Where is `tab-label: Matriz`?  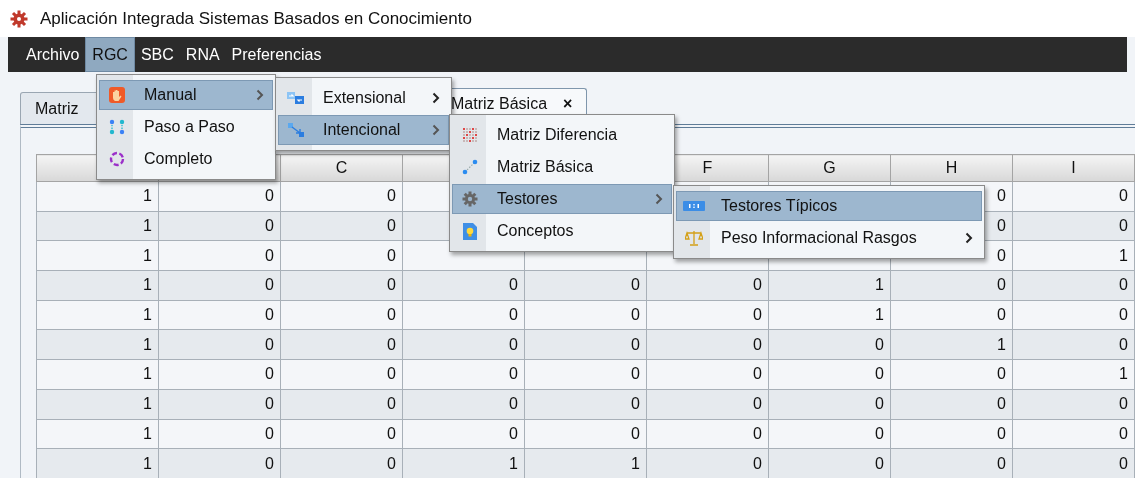
tab-label: Matriz is located at coordinates (57, 108).